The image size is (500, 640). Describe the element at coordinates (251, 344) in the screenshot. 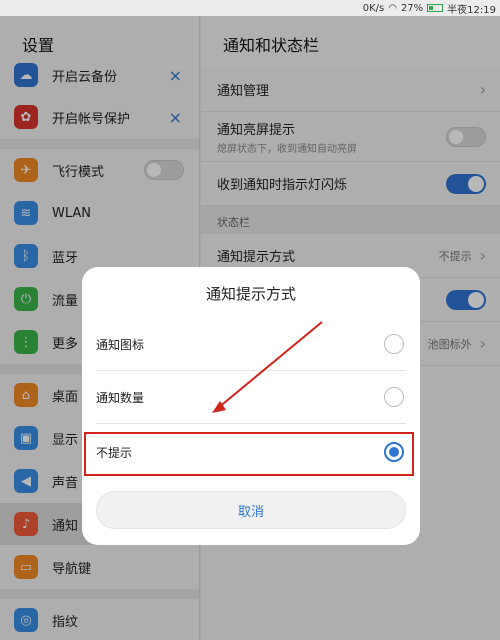

I see `option-notification-icon: 通知图标` at that location.